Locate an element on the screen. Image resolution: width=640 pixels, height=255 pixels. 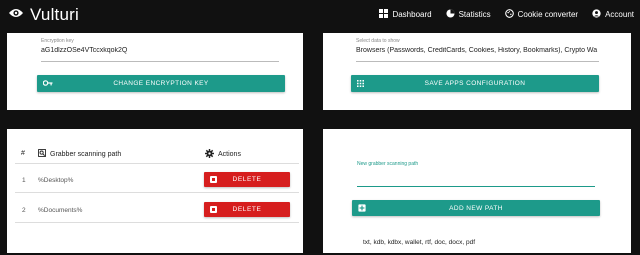
add-new-path-label: ADD NEW PATH is located at coordinates (476, 208).